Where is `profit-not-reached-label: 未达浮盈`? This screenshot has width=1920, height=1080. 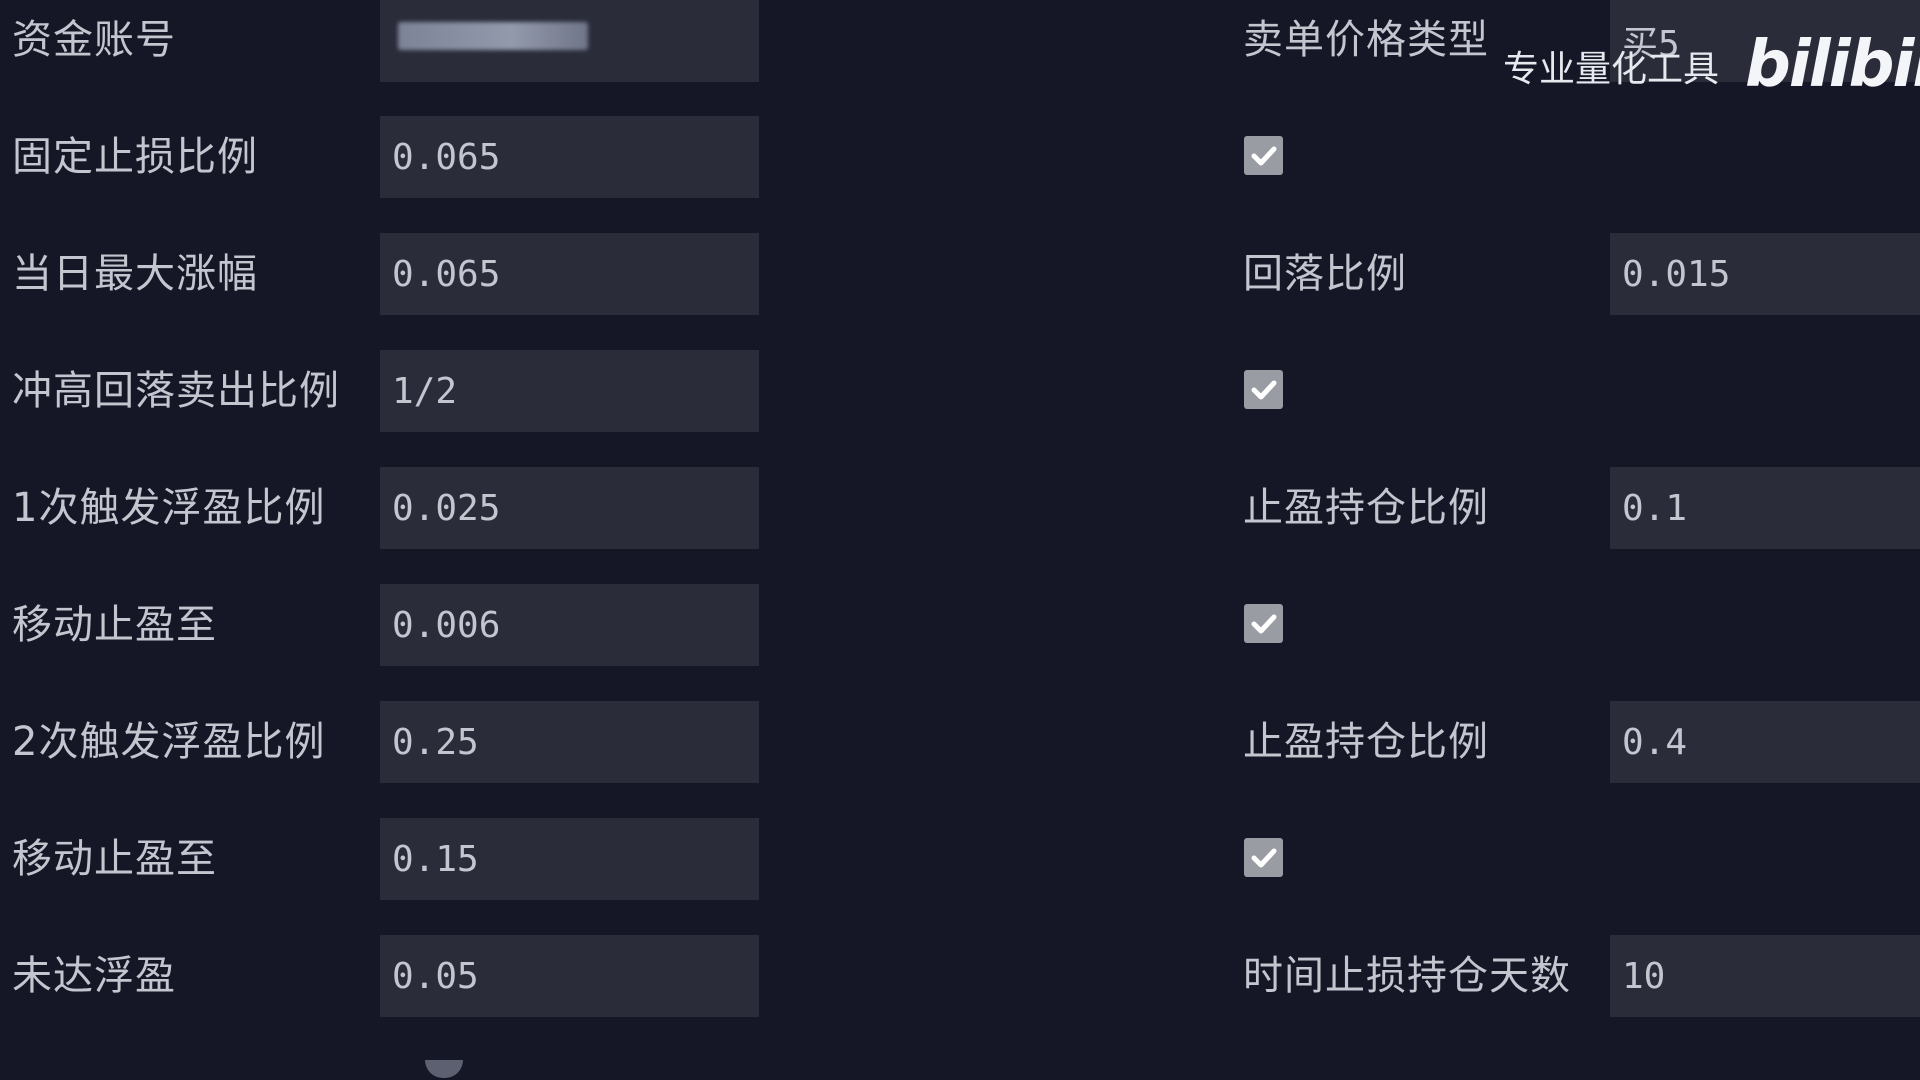
profit-not-reached-label: 未达浮盈 is located at coordinates (94, 976).